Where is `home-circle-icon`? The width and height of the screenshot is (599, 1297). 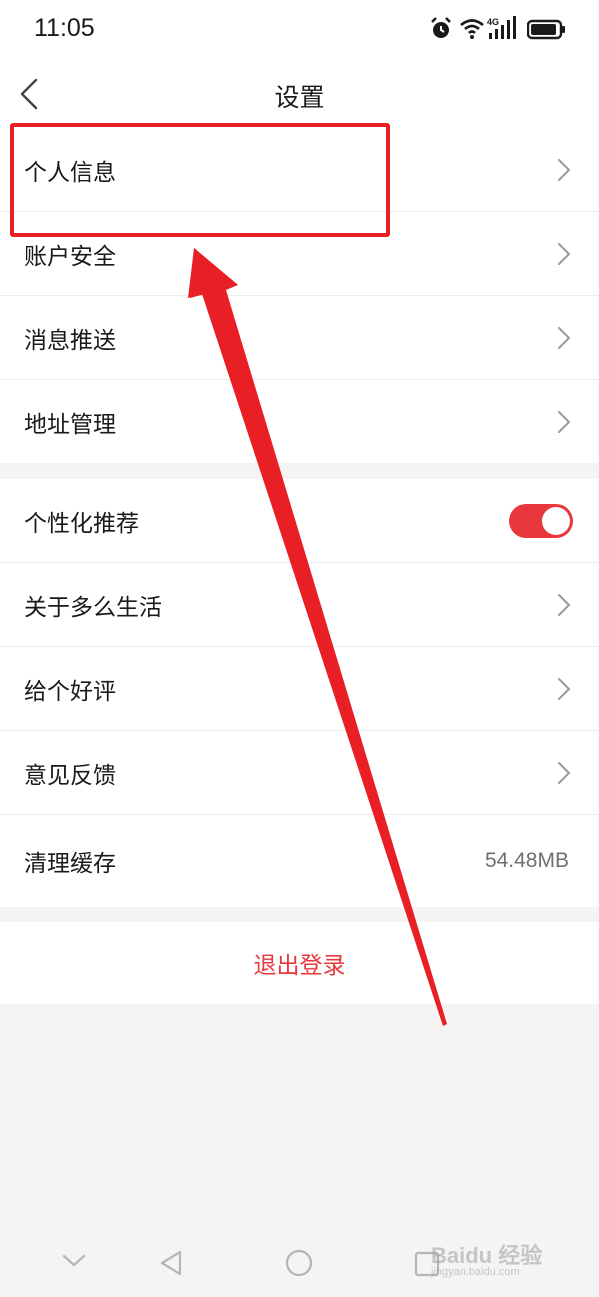 home-circle-icon is located at coordinates (299, 1263).